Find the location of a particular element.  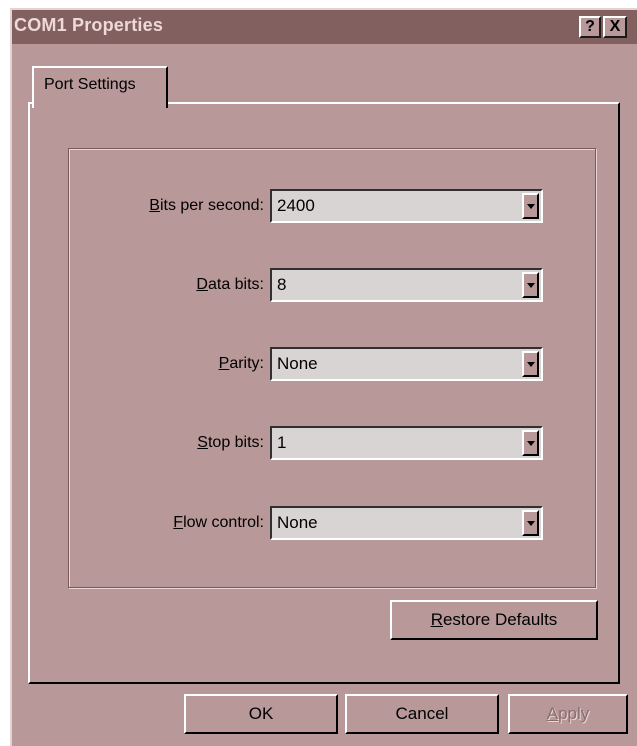

parity-select: None is located at coordinates (406, 364).